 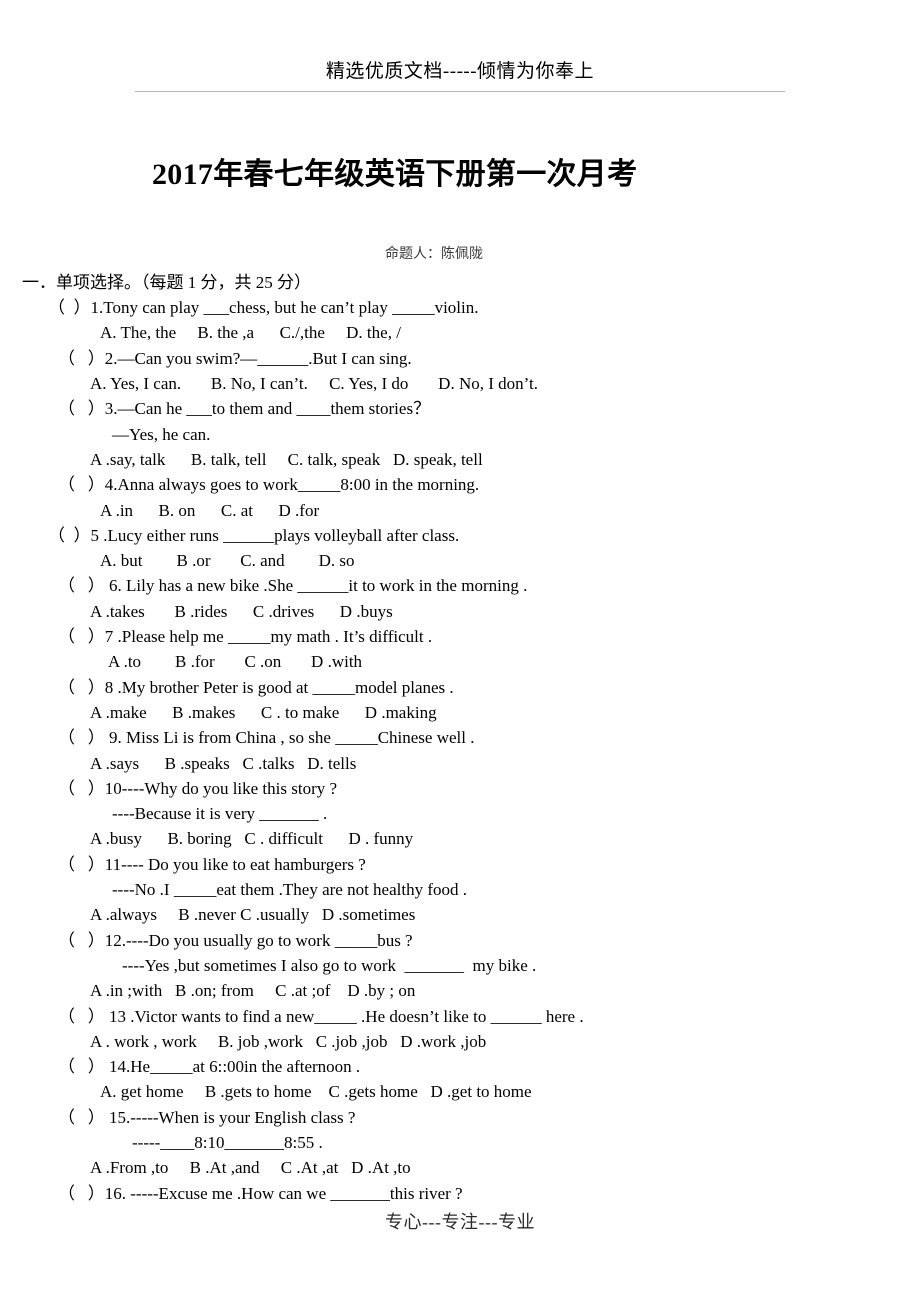 What do you see at coordinates (117, 1067) in the screenshot?
I see `question-number: 14.` at bounding box center [117, 1067].